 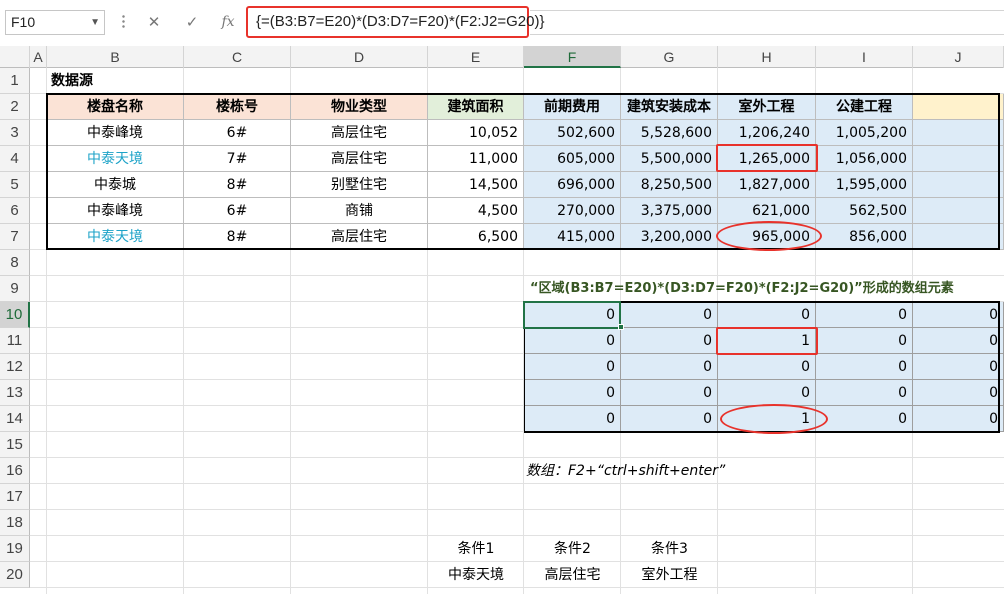 I want to click on row-header-10: 10, so click(x=15, y=315).